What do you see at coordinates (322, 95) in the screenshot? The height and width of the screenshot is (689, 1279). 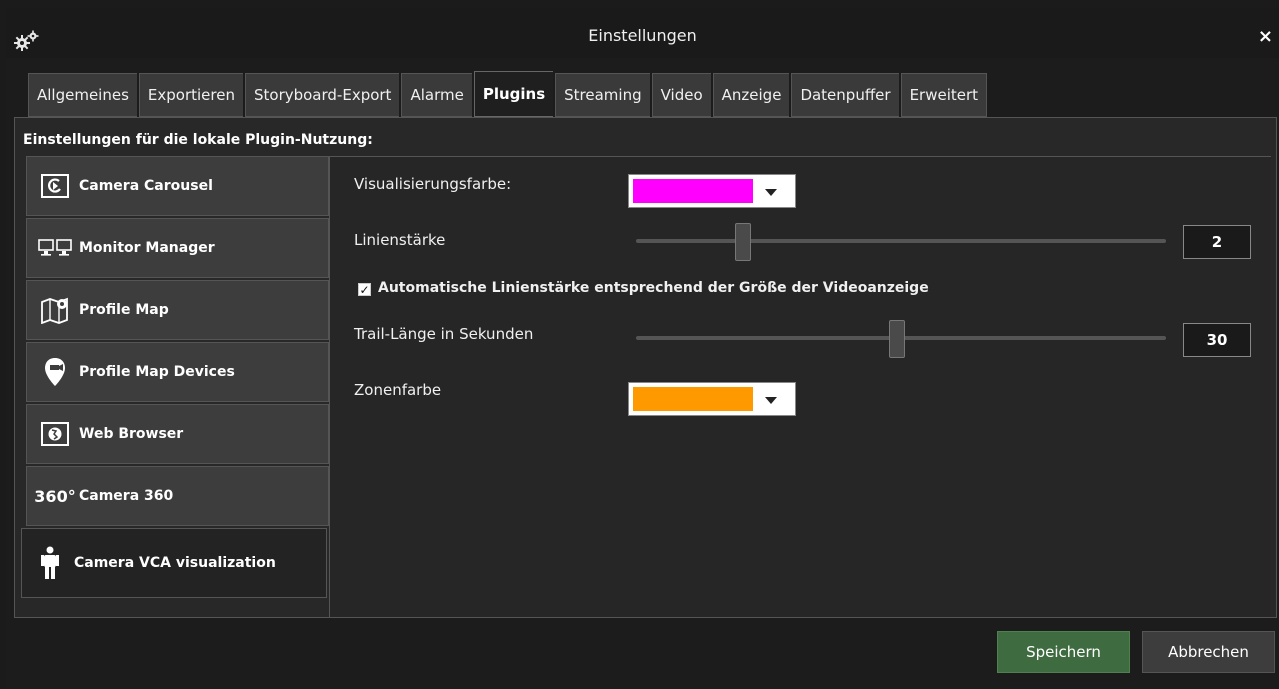 I see `tab-storyboard-export: Storyboard-Export` at bounding box center [322, 95].